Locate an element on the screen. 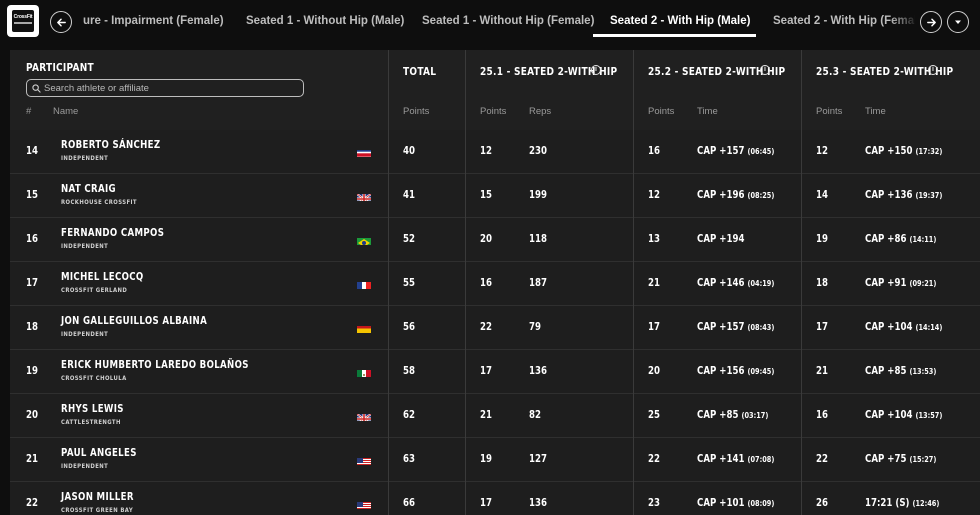 Image resolution: width=980 pixels, height=515 pixels. w1-reps-cell: 187 is located at coordinates (538, 283).